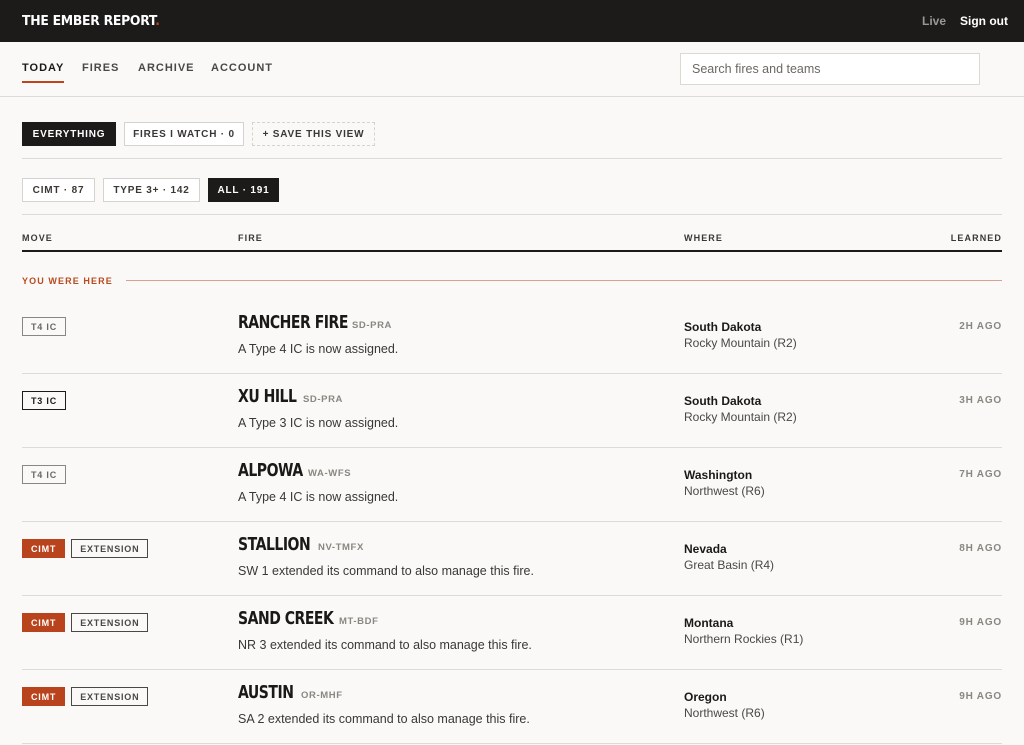 The width and height of the screenshot is (1024, 745). I want to click on location-region: Great Basin (R4), so click(729, 565).